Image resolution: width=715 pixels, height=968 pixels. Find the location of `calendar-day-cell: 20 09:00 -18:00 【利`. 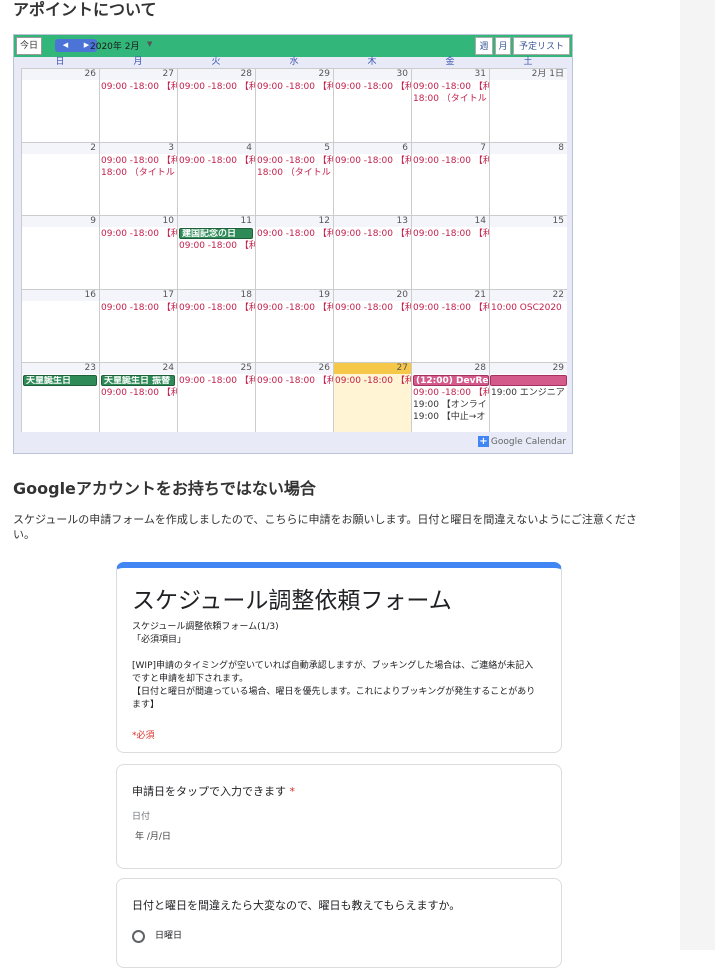

calendar-day-cell: 20 09:00 -18:00 【利 is located at coordinates (372, 325).